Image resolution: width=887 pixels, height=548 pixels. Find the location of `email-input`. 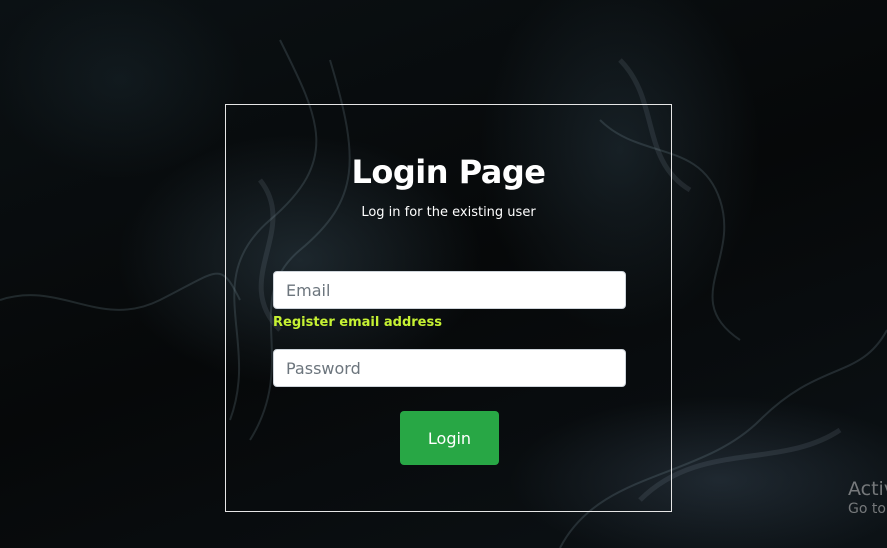

email-input is located at coordinates (449, 290).